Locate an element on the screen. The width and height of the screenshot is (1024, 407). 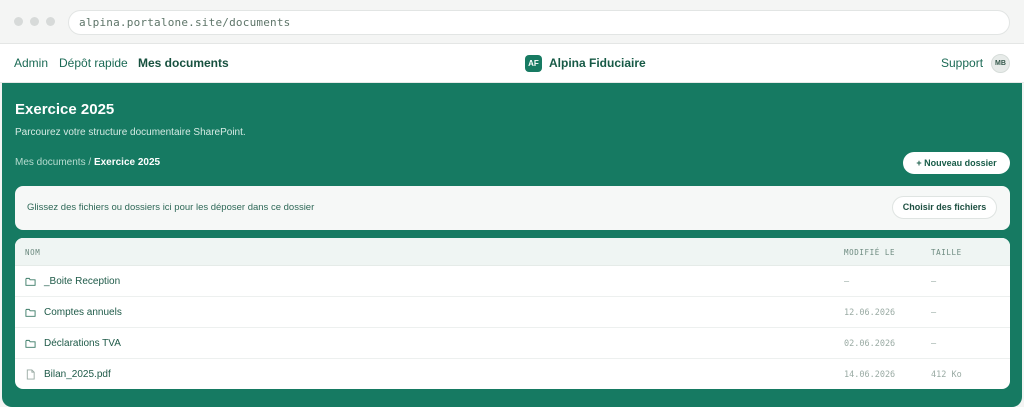
window-close-dot is located at coordinates (18, 21).